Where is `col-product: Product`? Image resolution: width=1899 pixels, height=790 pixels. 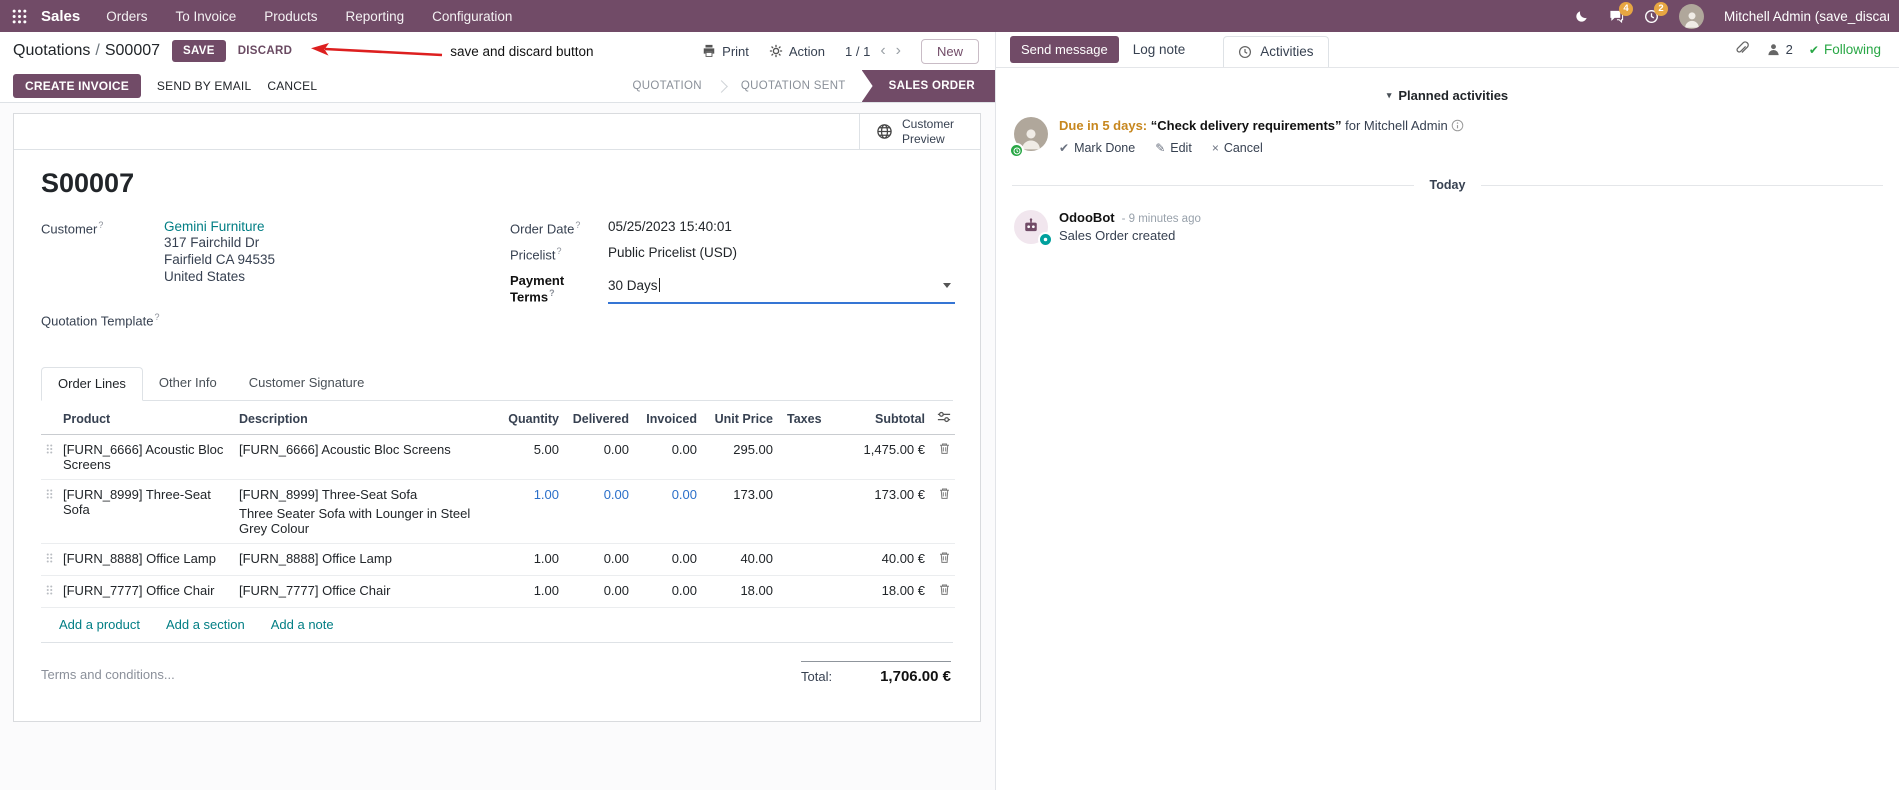
col-product: Product is located at coordinates (147, 418).